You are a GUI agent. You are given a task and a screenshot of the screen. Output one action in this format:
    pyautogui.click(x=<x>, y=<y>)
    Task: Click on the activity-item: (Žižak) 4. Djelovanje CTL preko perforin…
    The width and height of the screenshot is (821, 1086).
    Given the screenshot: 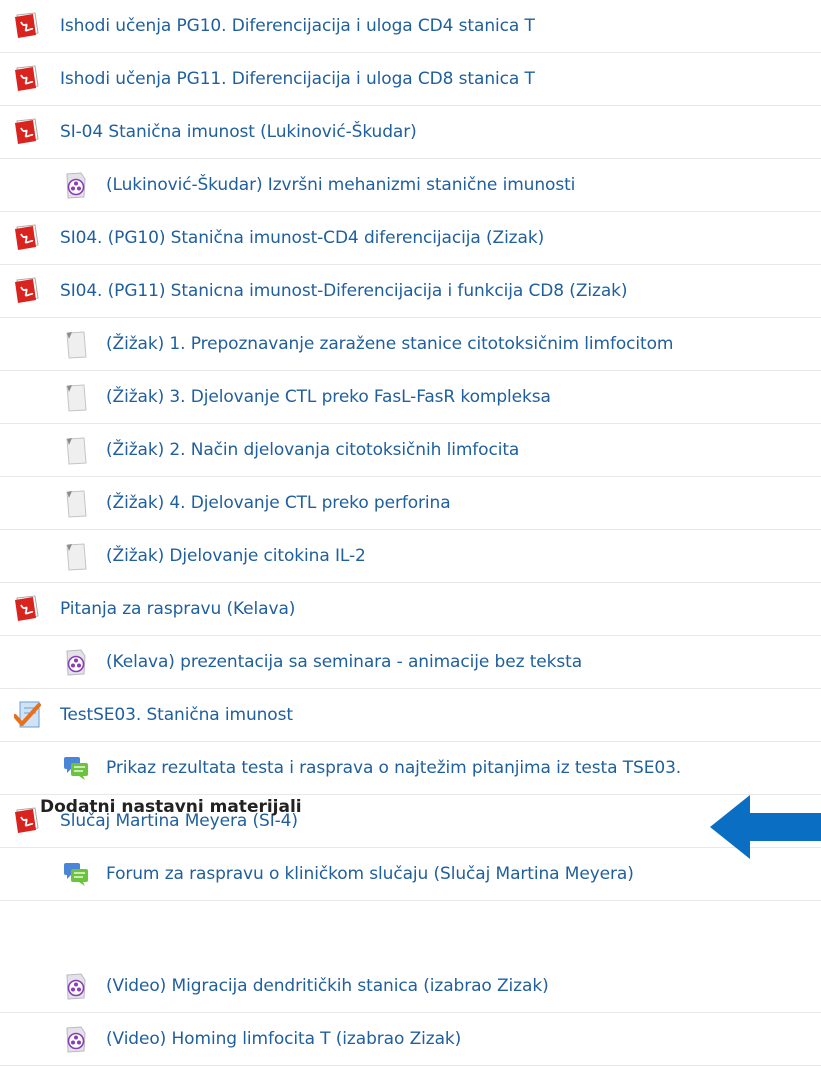 What is the action you would take?
    pyautogui.click(x=410, y=503)
    